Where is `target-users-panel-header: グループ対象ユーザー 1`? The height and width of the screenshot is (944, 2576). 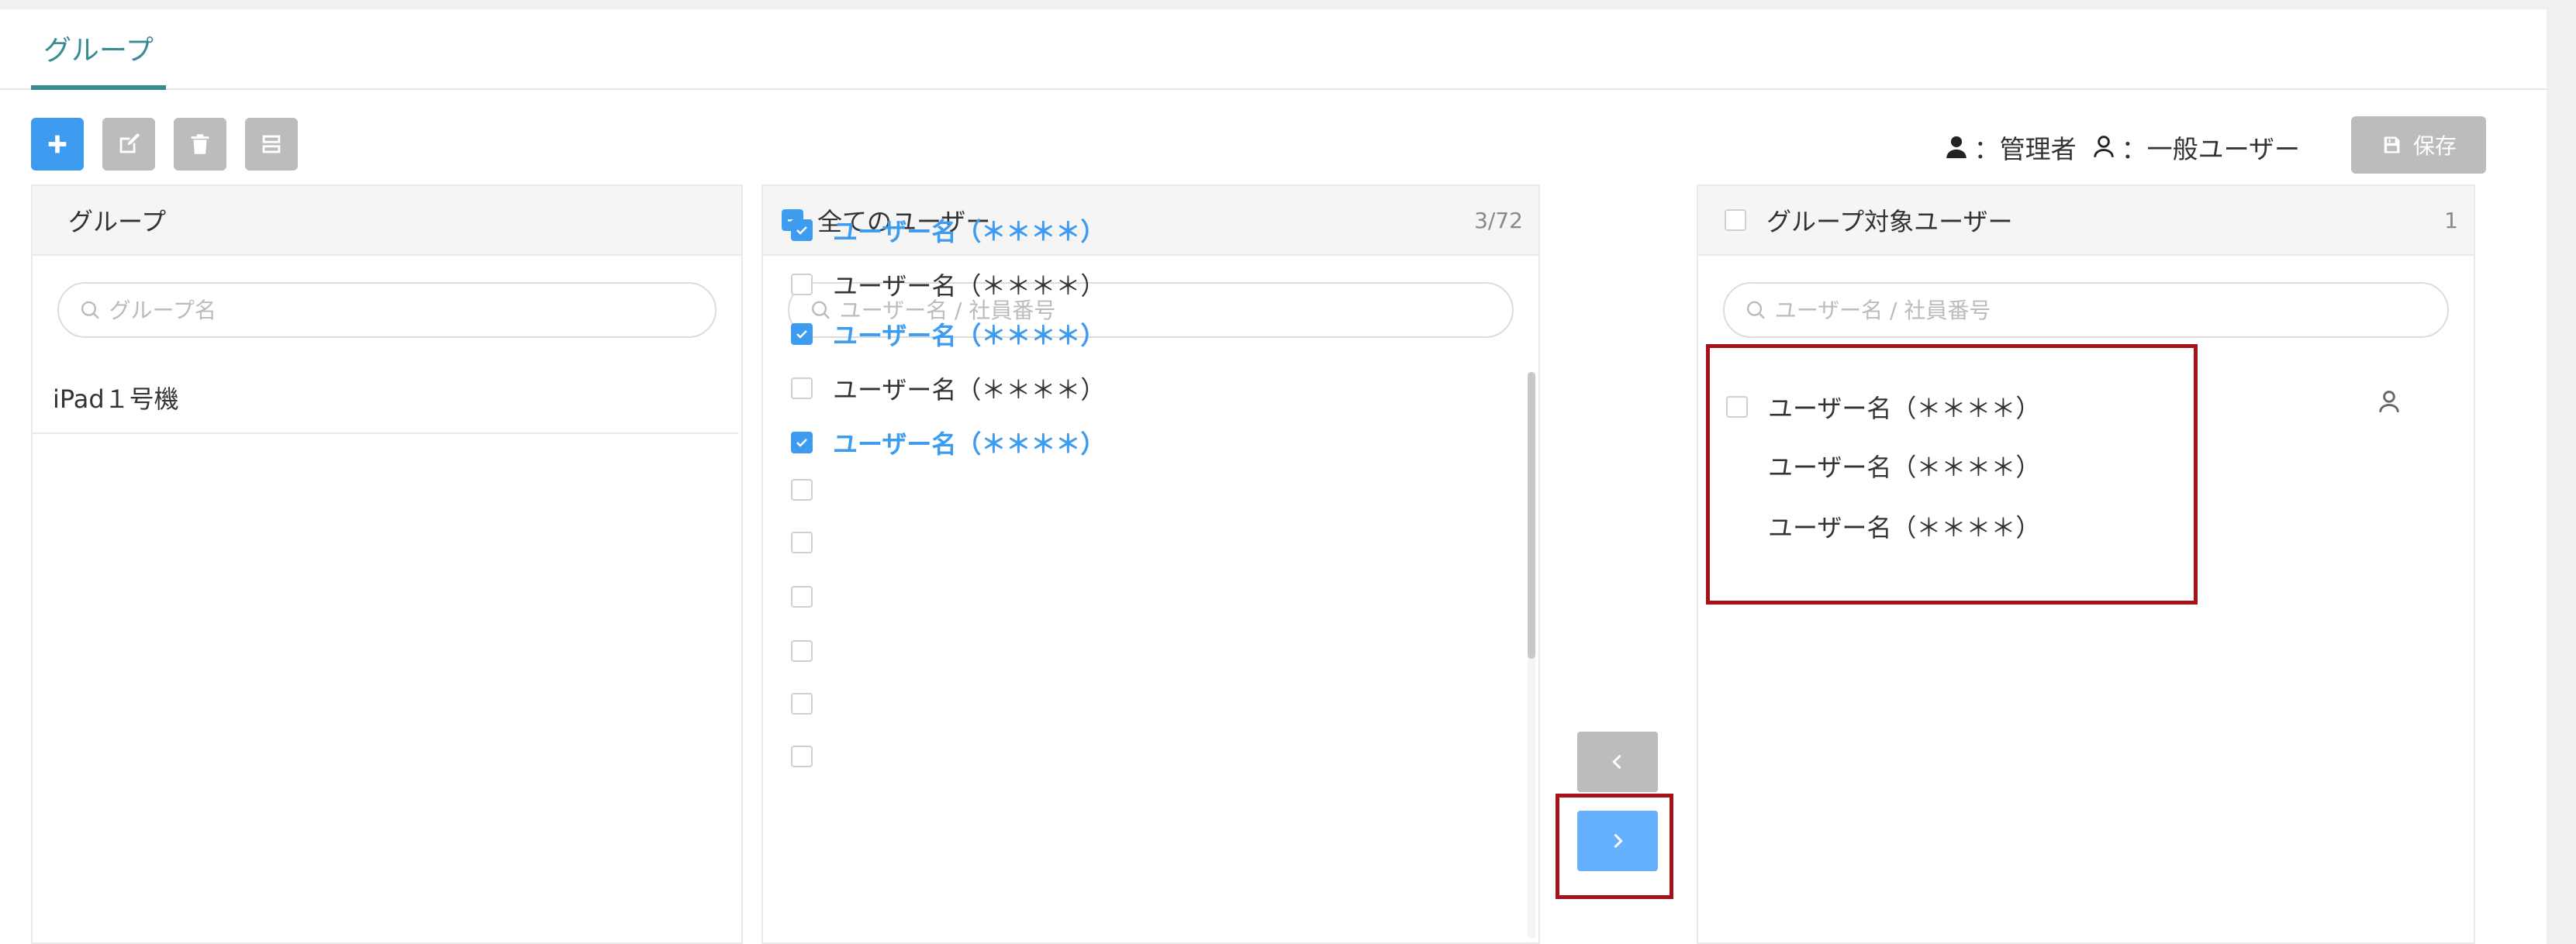
target-users-panel-header: グループ対象ユーザー 1 is located at coordinates (2086, 221).